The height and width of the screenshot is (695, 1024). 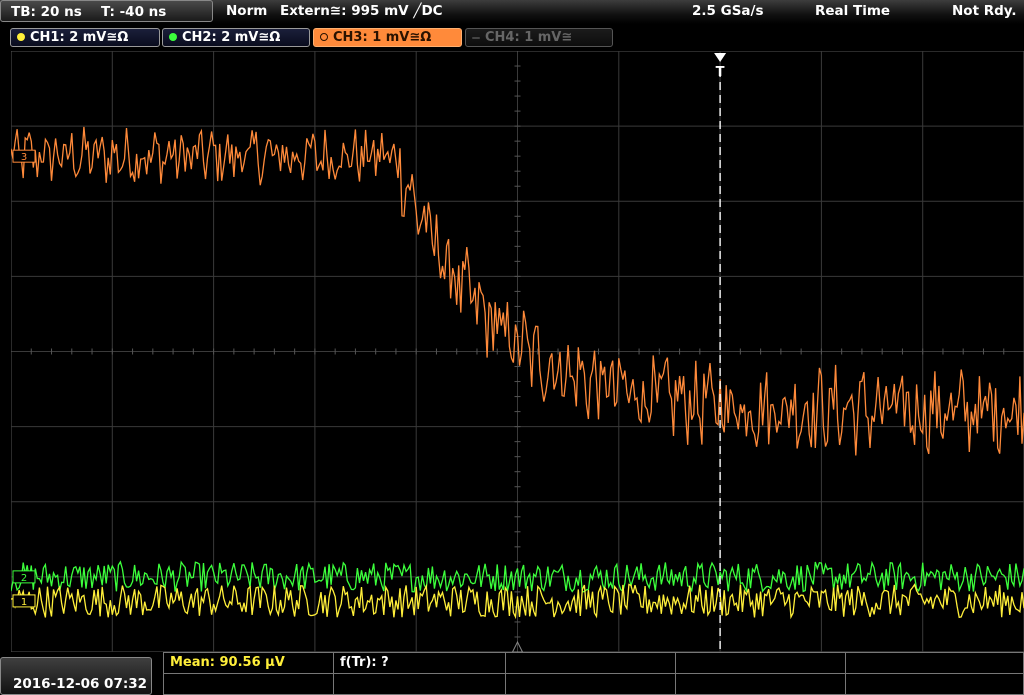 What do you see at coordinates (80, 684) in the screenshot?
I see `datetime: 2016-12-06 07:32` at bounding box center [80, 684].